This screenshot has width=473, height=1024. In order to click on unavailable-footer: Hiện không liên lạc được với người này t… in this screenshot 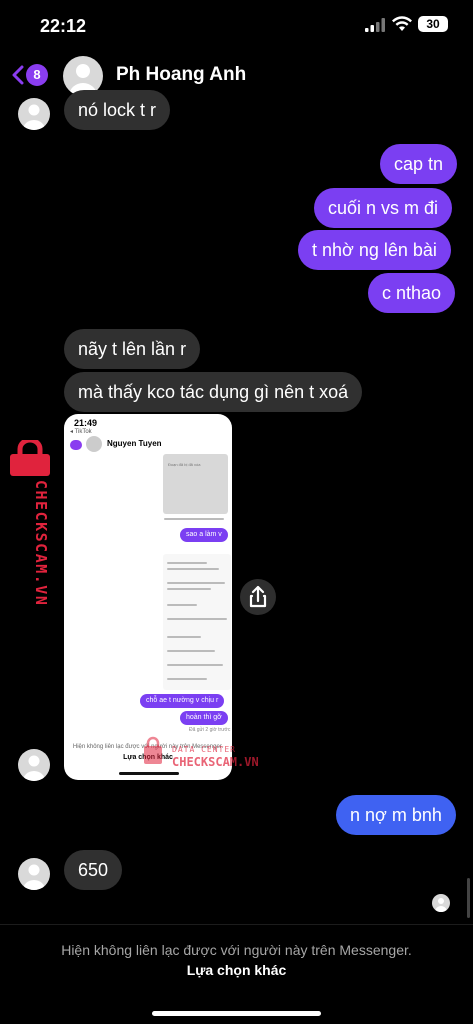, I will do `click(236, 974)`.